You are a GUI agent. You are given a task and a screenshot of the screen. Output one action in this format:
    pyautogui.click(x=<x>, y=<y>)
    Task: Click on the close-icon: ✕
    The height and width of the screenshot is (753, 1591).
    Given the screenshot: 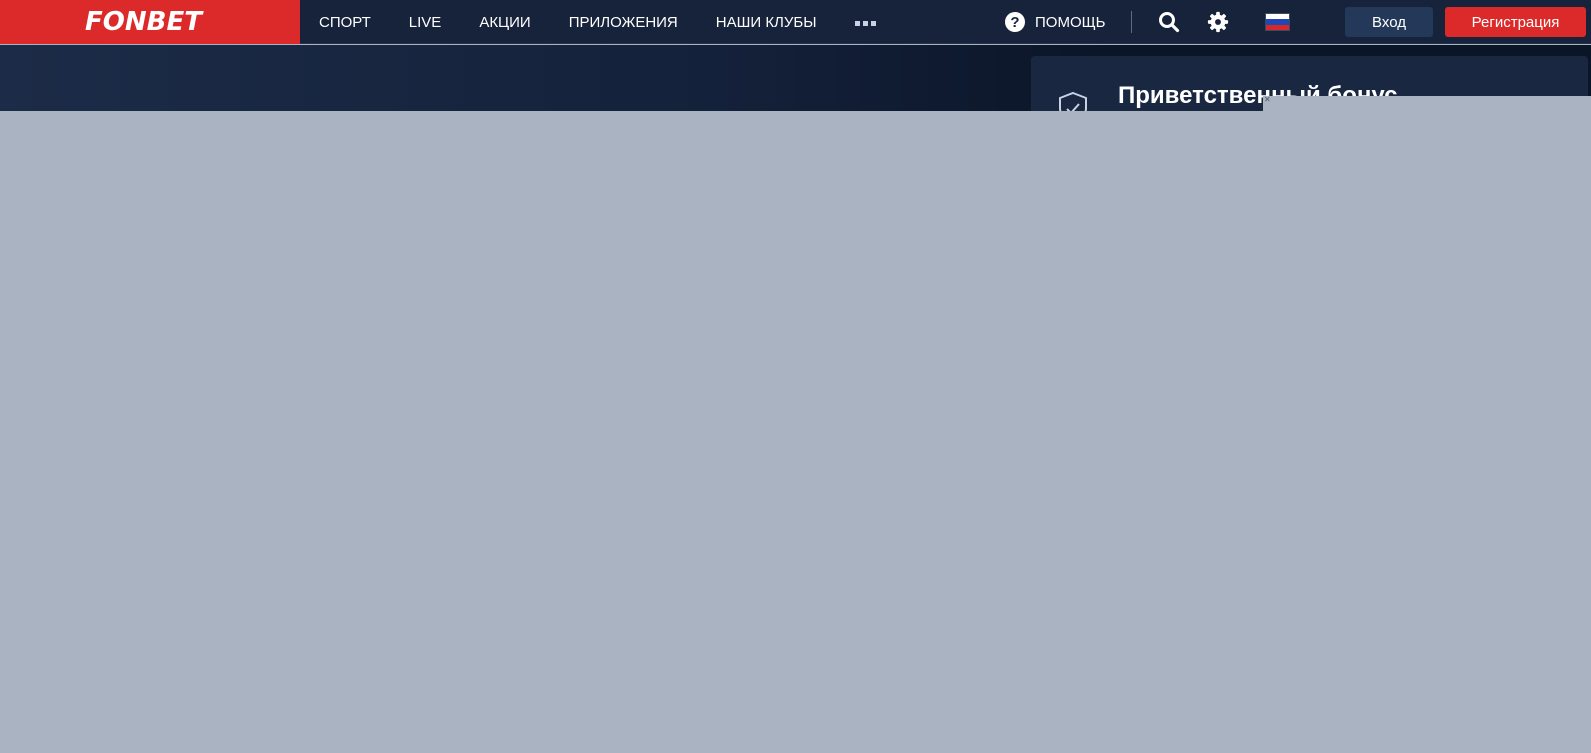 What is the action you would take?
    pyautogui.click(x=1268, y=100)
    